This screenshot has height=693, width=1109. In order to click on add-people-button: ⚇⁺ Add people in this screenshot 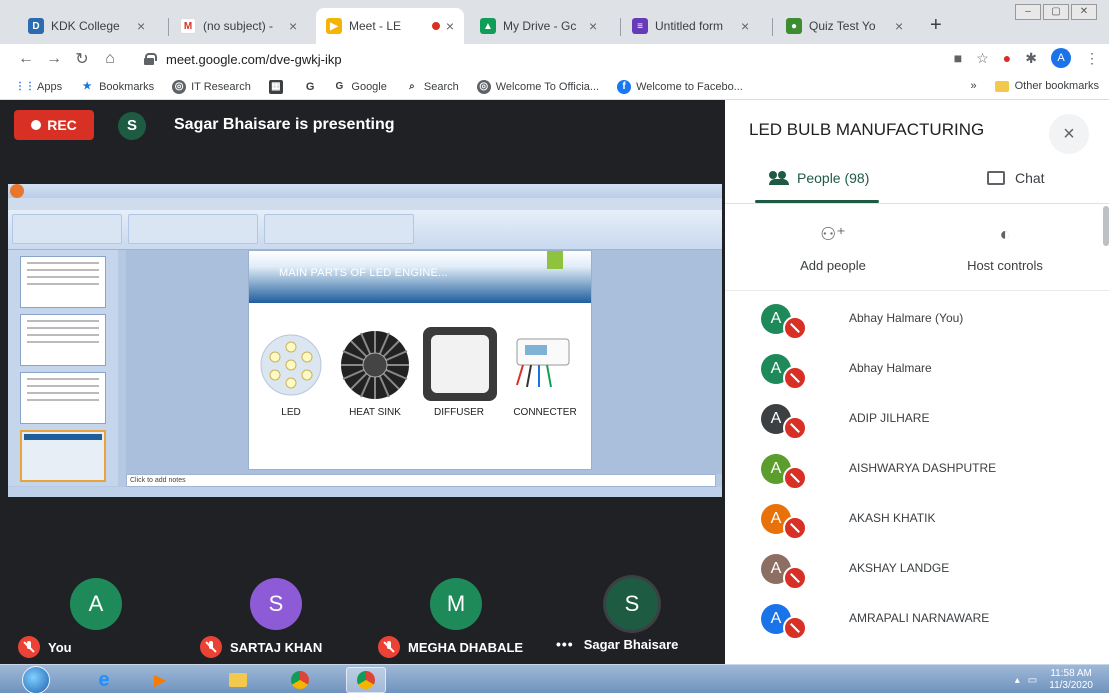, I will do `click(833, 248)`.